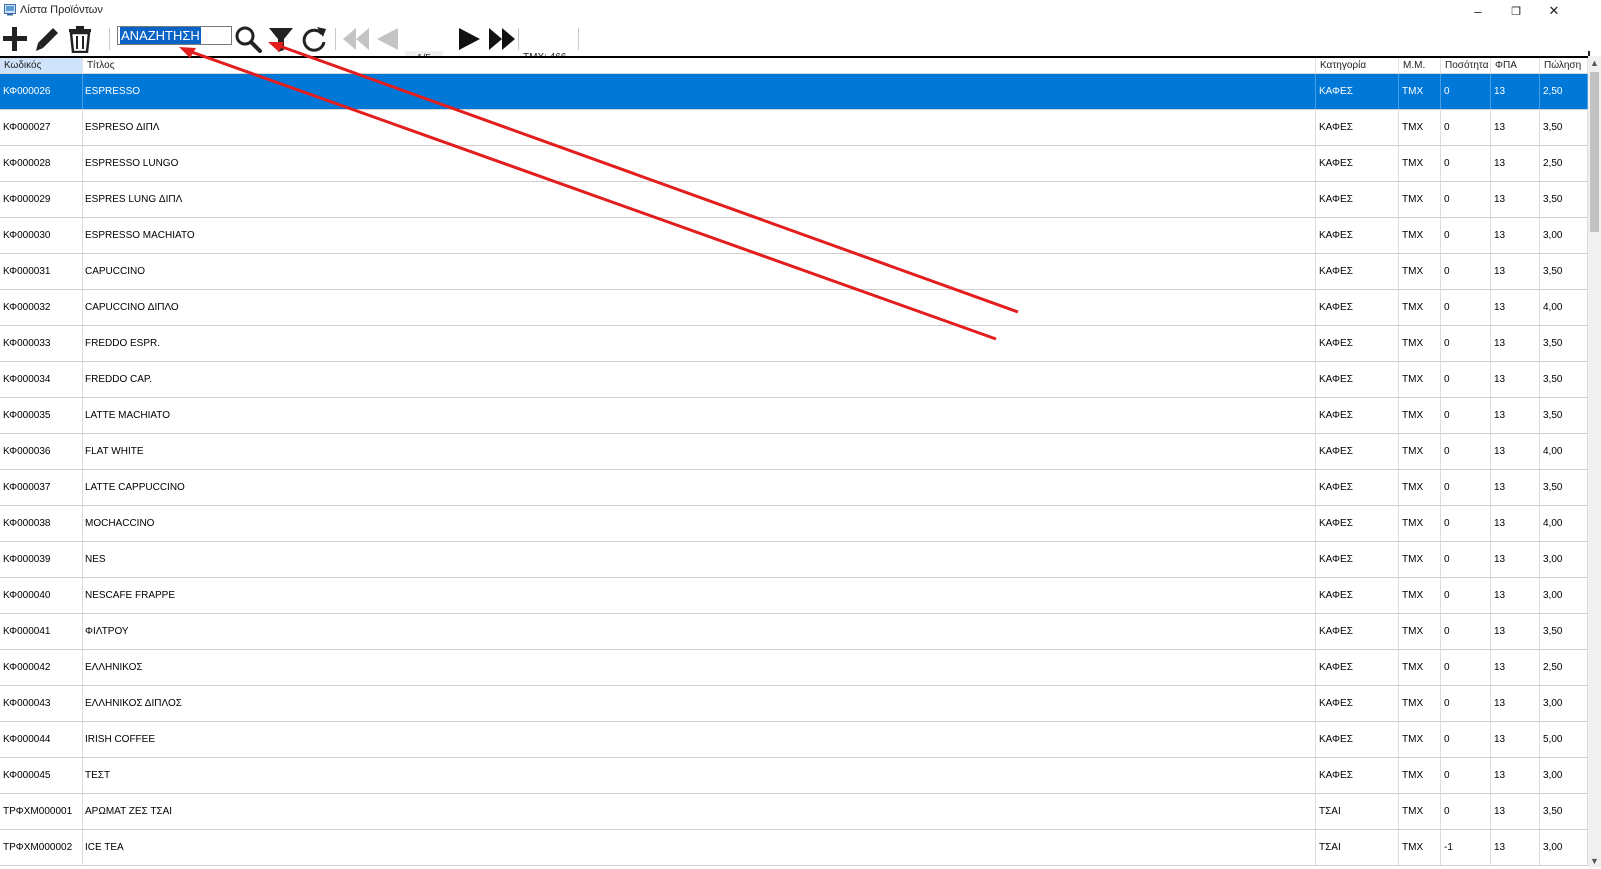 The width and height of the screenshot is (1601, 869). I want to click on app-icon, so click(10, 10).